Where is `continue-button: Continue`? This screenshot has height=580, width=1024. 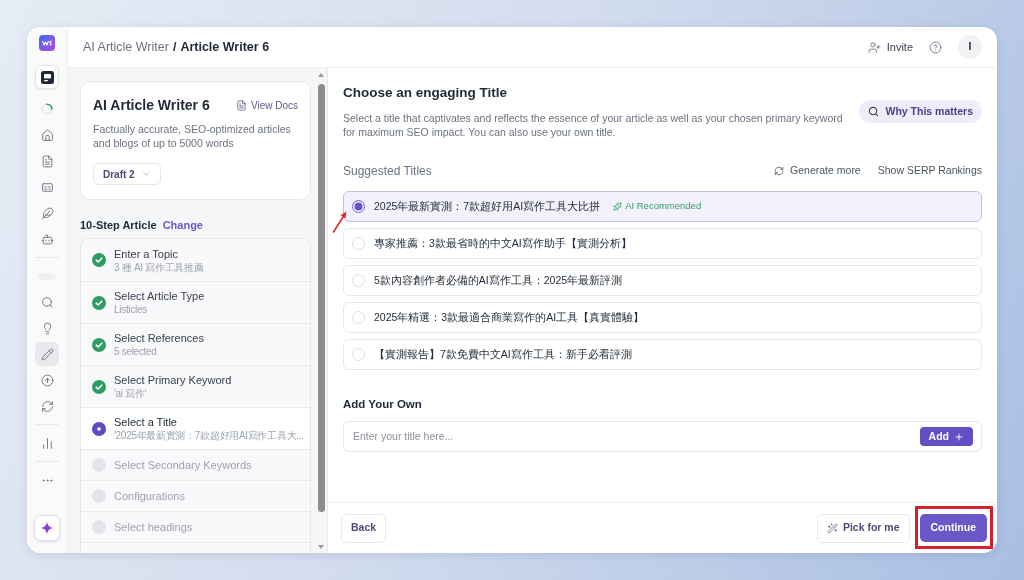 continue-button: Continue is located at coordinates (953, 528).